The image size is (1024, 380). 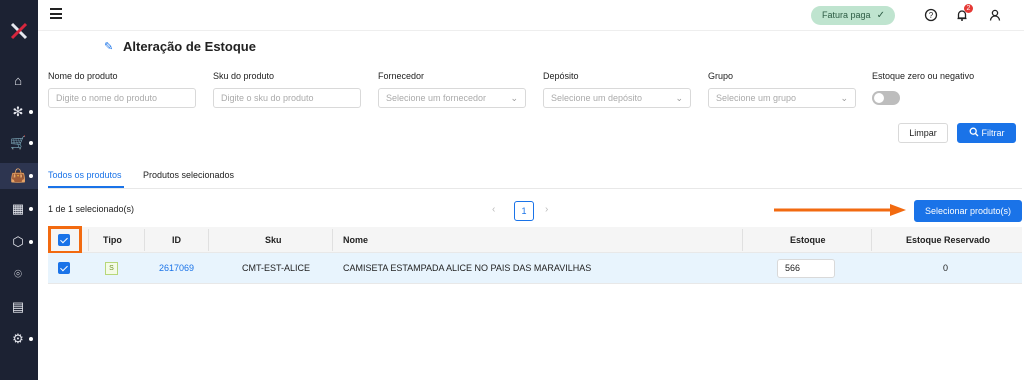 I want to click on sidebar-item-home: ⌂, so click(x=19, y=81).